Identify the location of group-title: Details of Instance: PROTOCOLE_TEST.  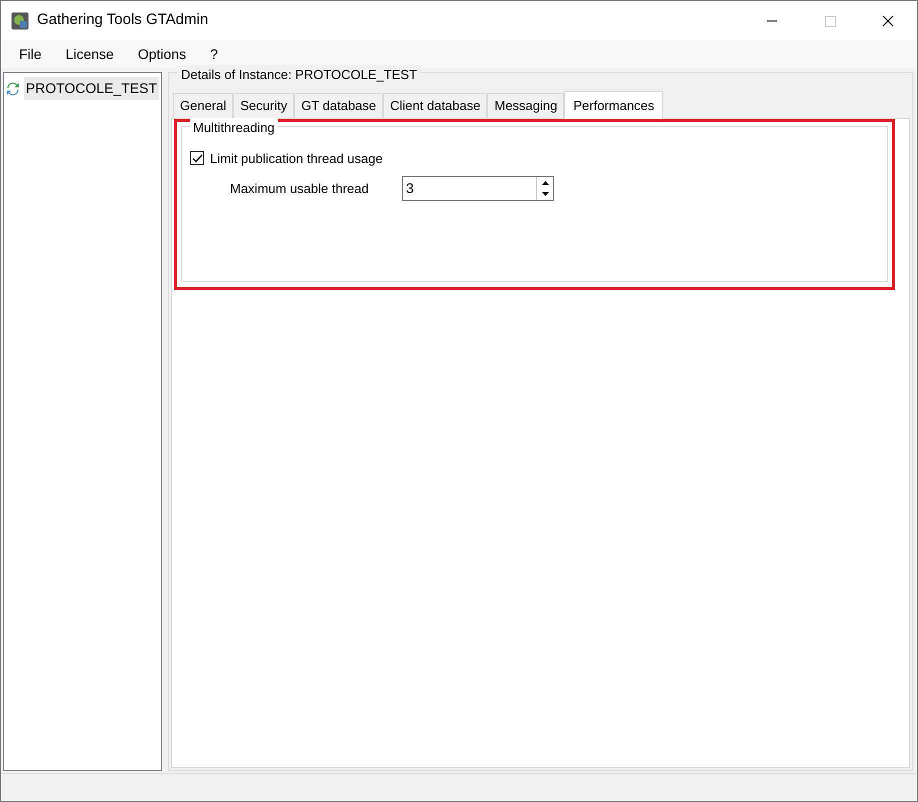
(299, 74).